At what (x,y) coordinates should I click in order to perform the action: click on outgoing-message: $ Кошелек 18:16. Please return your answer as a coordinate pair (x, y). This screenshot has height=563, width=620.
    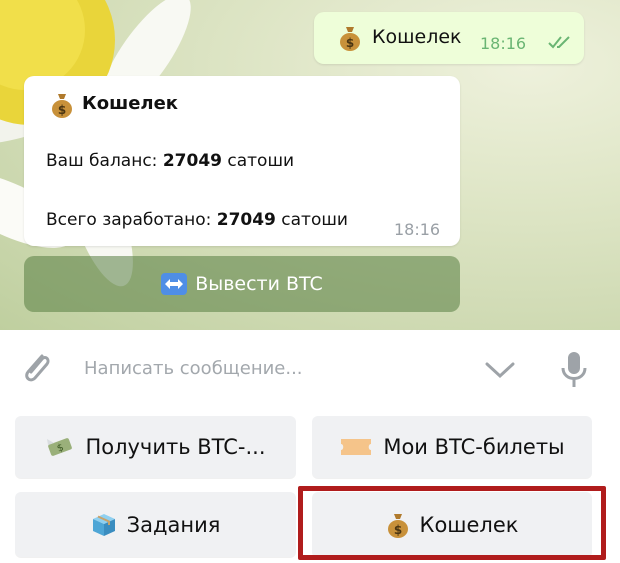
    Looking at the image, I should click on (449, 38).